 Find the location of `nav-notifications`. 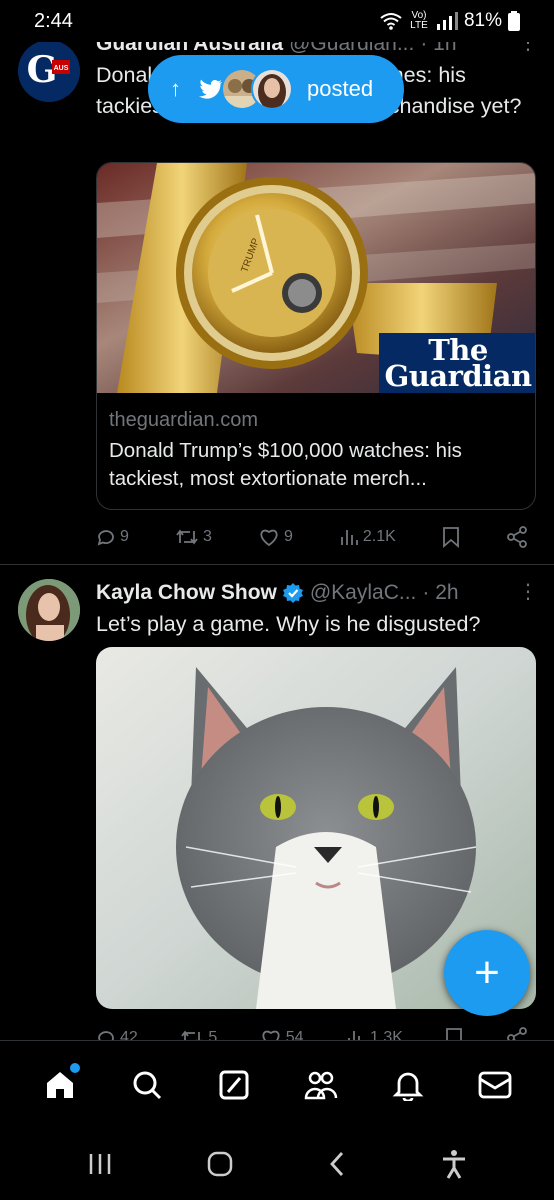

nav-notifications is located at coordinates (408, 1085).